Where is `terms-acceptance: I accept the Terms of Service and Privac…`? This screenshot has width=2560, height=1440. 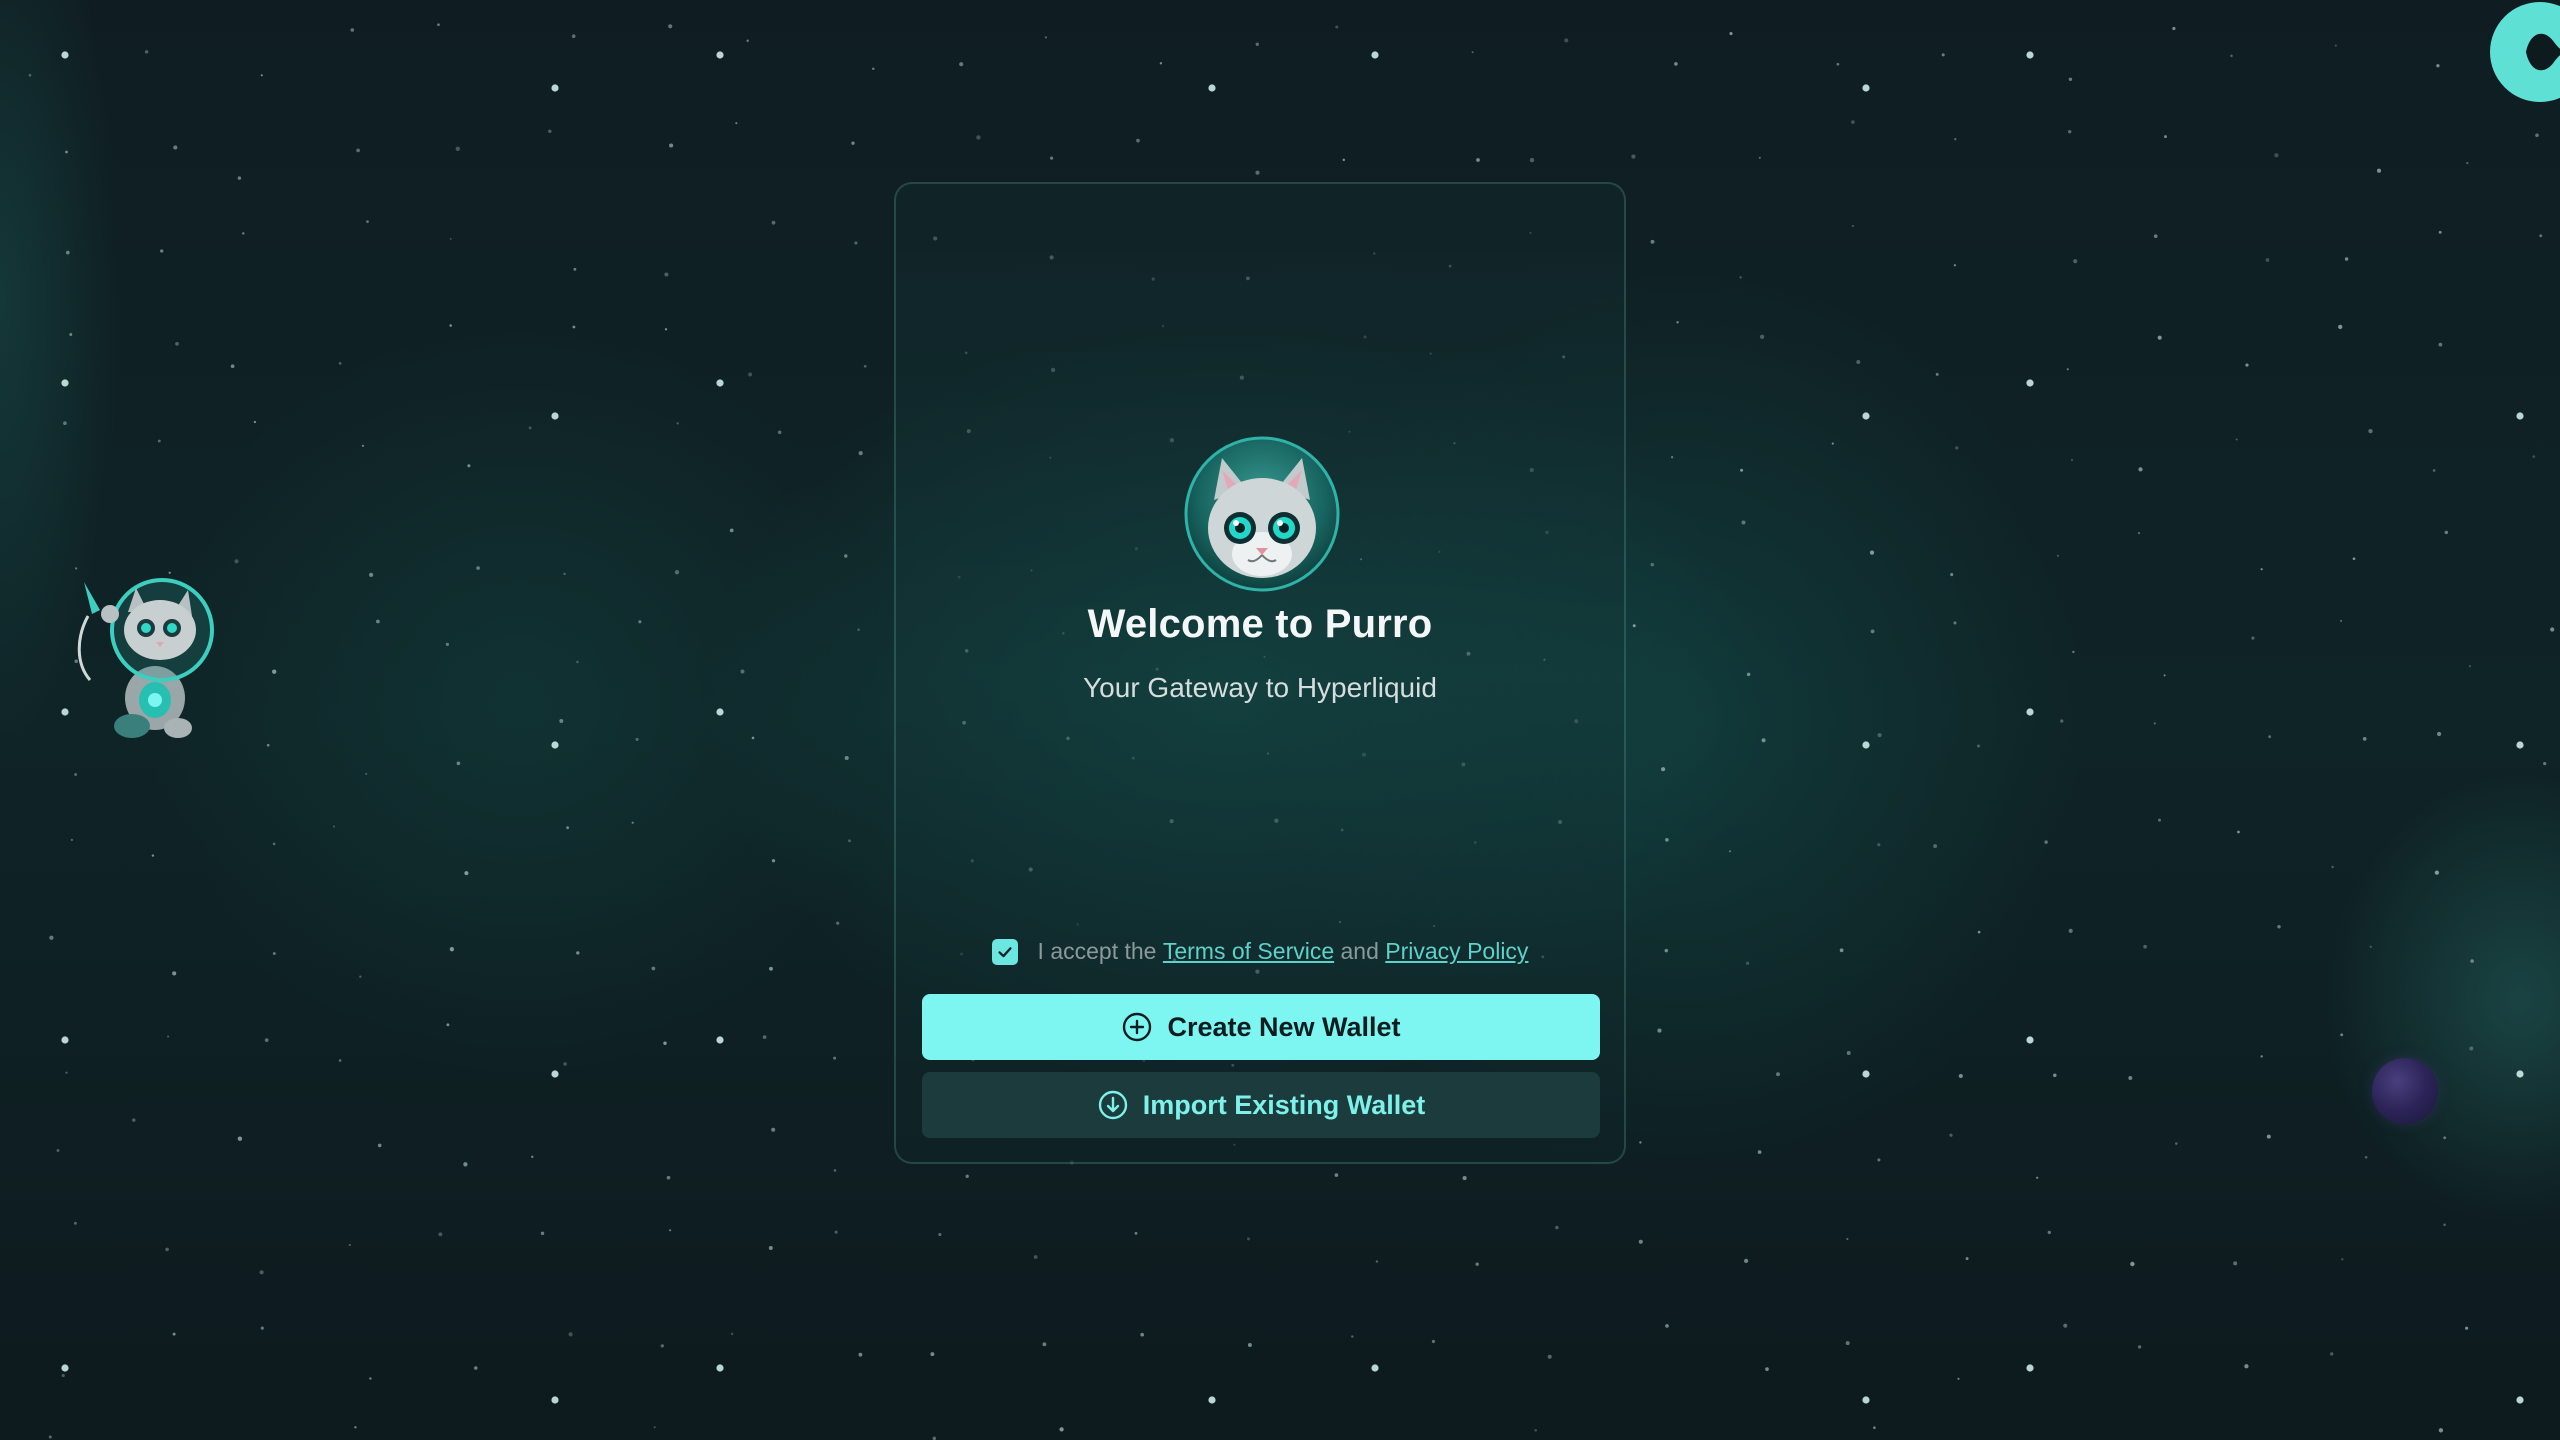
terms-acceptance: I accept the Terms of Service and Privac… is located at coordinates (1260, 951).